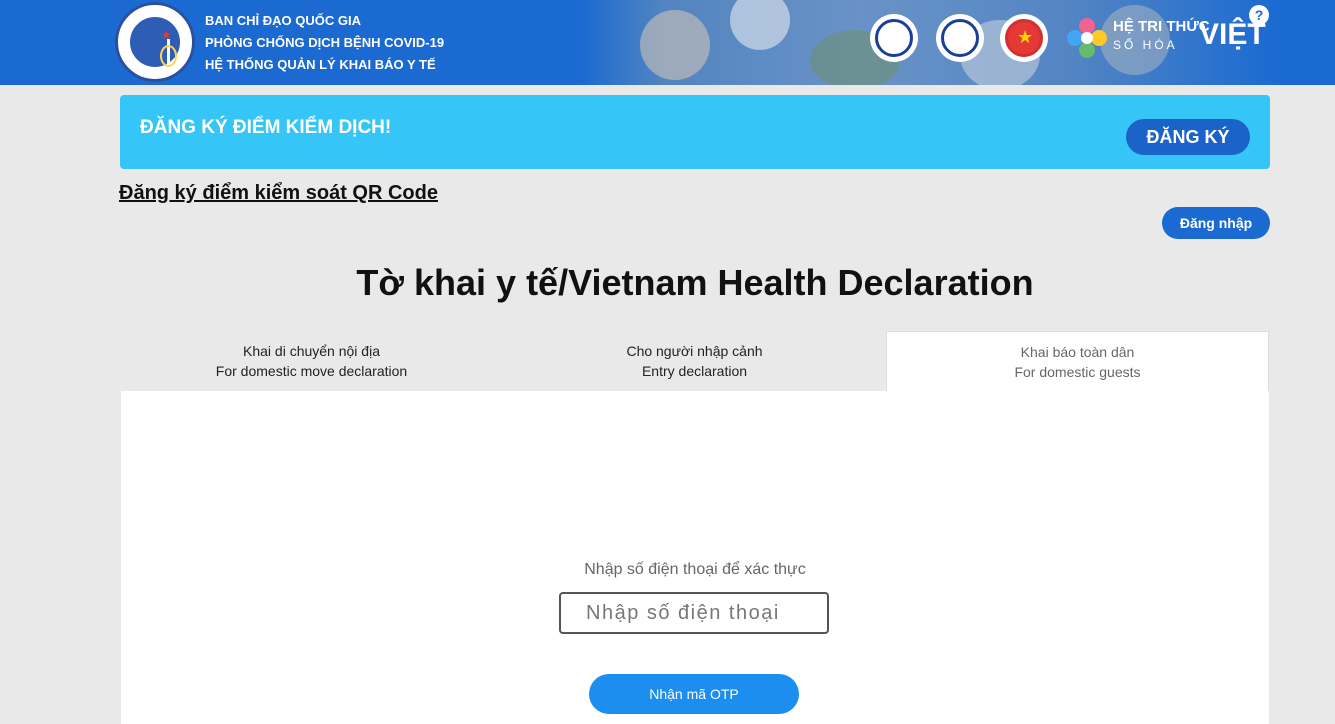  Describe the element at coordinates (694, 613) in the screenshot. I see `phone-number-input` at that location.